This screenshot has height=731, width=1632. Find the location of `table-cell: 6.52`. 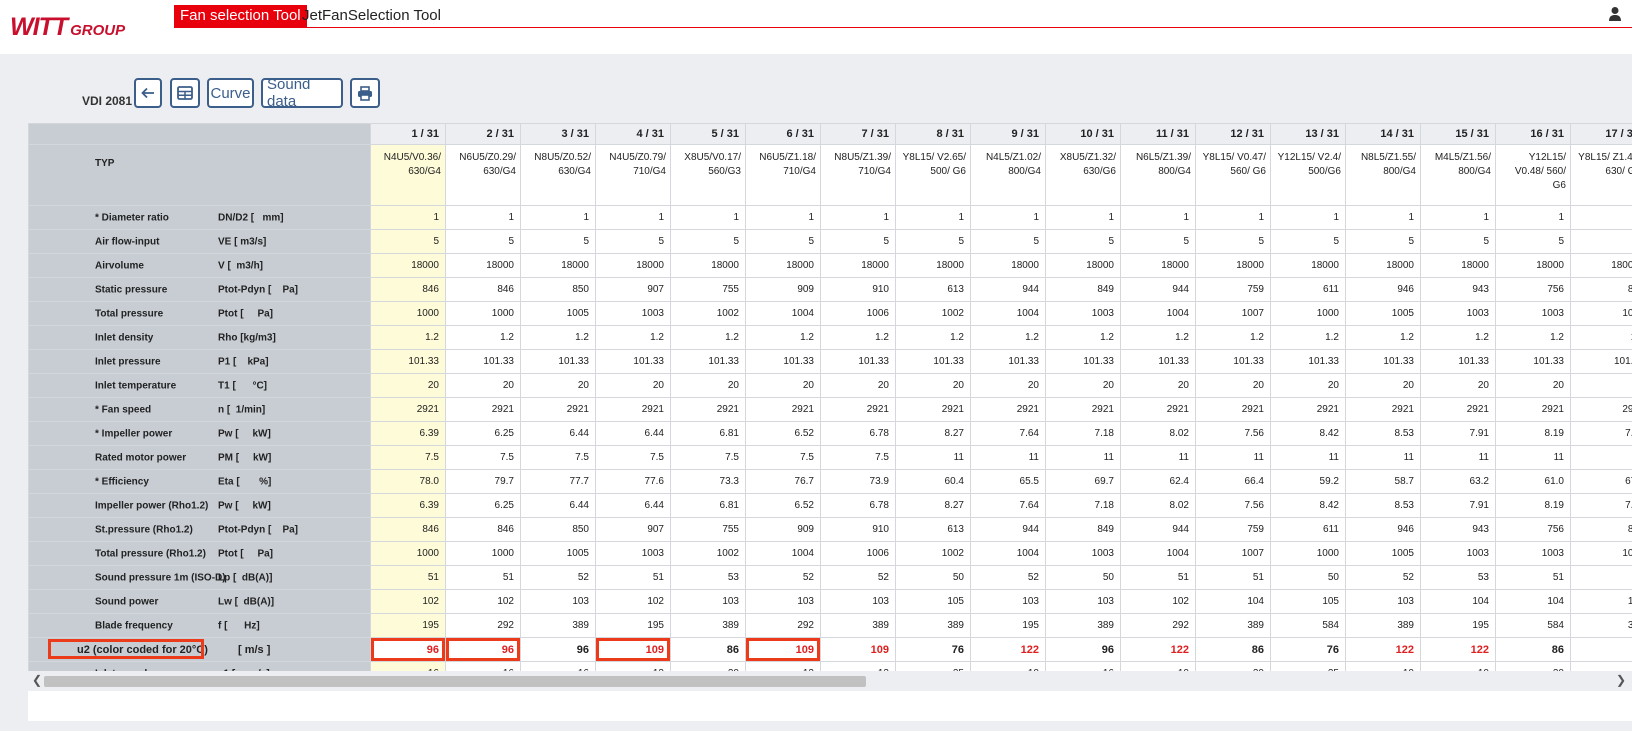

table-cell: 6.52 is located at coordinates (783, 505).